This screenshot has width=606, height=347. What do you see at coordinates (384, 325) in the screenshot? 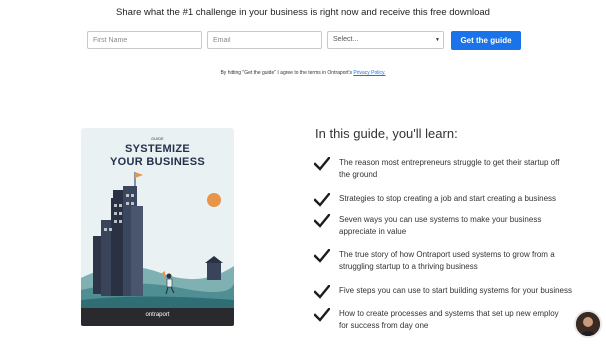
I see `list-item-line2: for success from day one` at bounding box center [384, 325].